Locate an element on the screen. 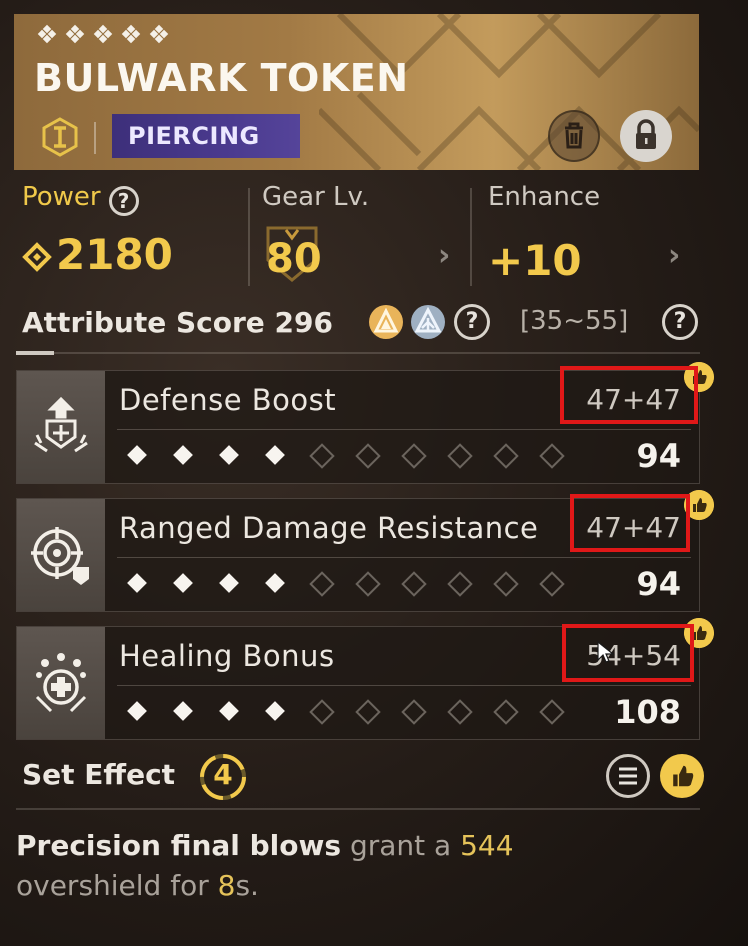  enhance-value: +10 is located at coordinates (535, 260).